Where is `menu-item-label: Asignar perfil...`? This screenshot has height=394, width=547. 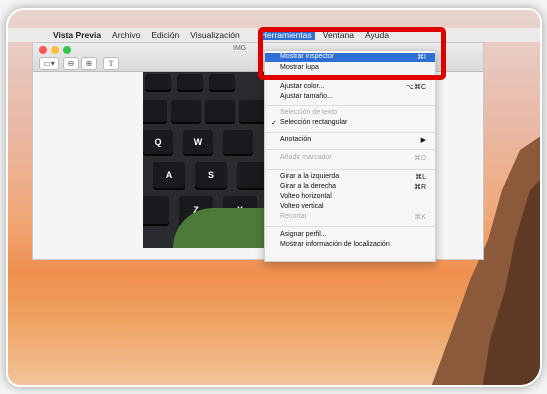
menu-item-label: Asignar perfil... is located at coordinates (303, 234).